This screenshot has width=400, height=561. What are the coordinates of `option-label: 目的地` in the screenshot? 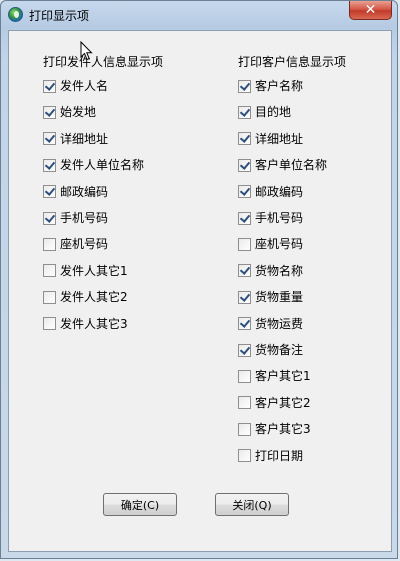 It's located at (273, 112).